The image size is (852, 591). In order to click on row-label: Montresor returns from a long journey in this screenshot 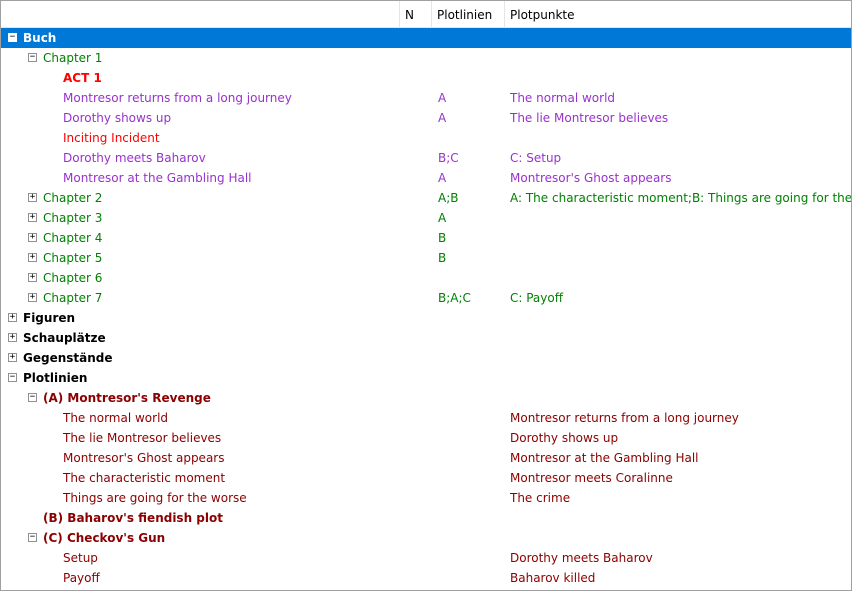, I will do `click(177, 98)`.